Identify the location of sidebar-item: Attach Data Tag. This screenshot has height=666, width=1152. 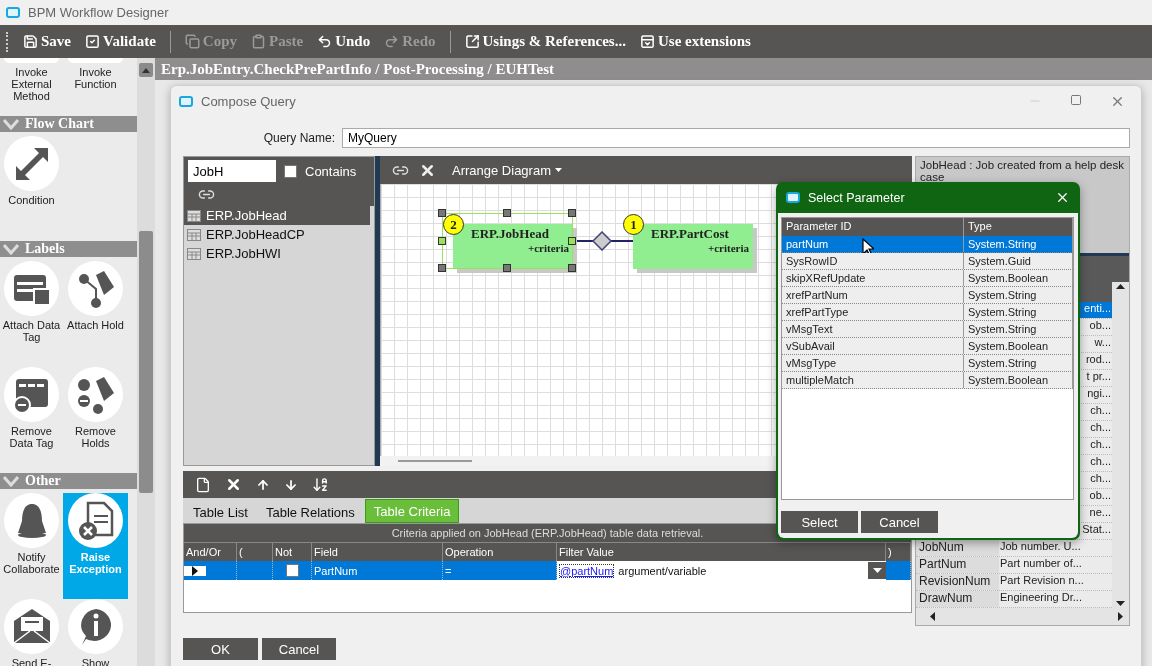
(31, 314).